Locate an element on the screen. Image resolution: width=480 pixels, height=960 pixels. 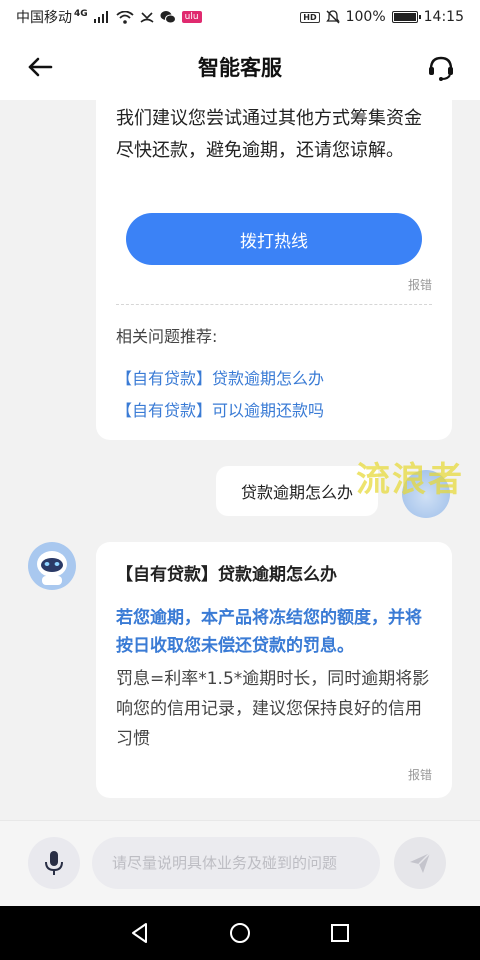
divider is located at coordinates (274, 304).